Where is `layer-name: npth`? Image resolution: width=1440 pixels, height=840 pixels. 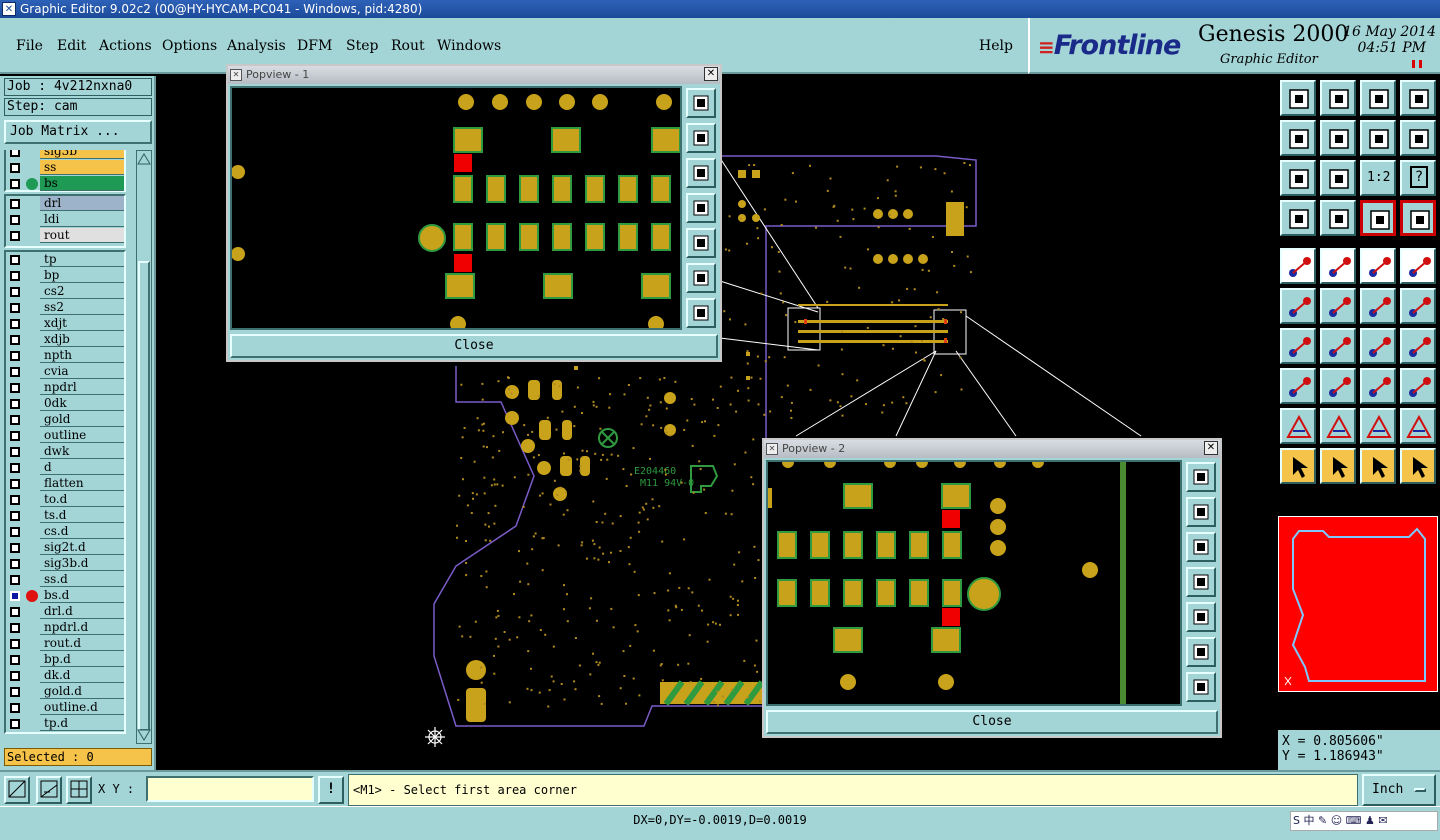 layer-name: npth is located at coordinates (82, 355).